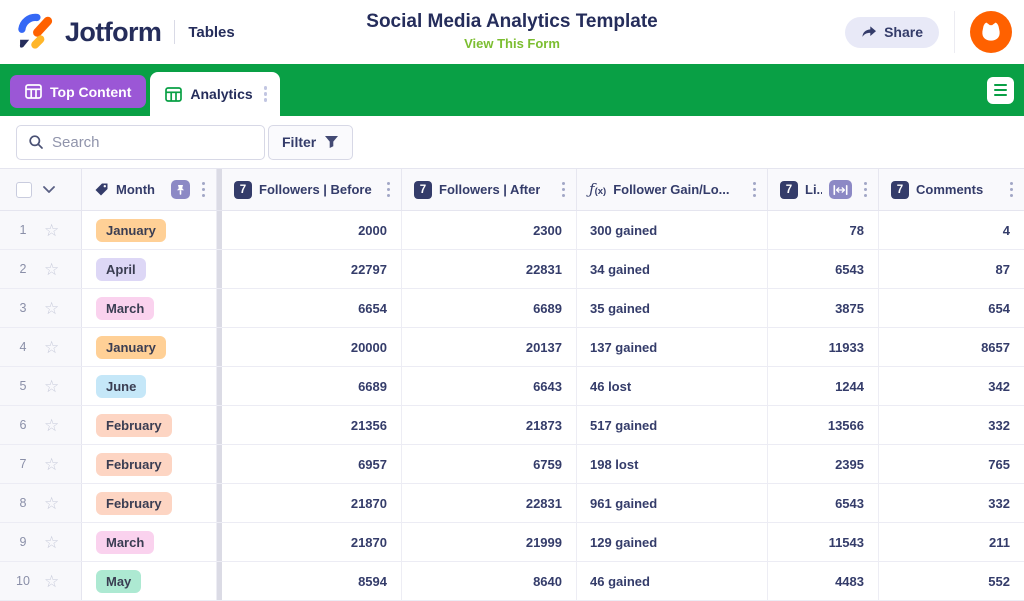 The image size is (1024, 601). Describe the element at coordinates (312, 386) in the screenshot. I see `followers-before-cell: 6689` at that location.